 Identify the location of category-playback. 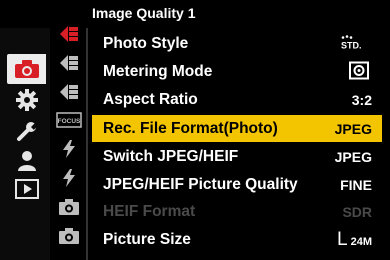
(27, 189).